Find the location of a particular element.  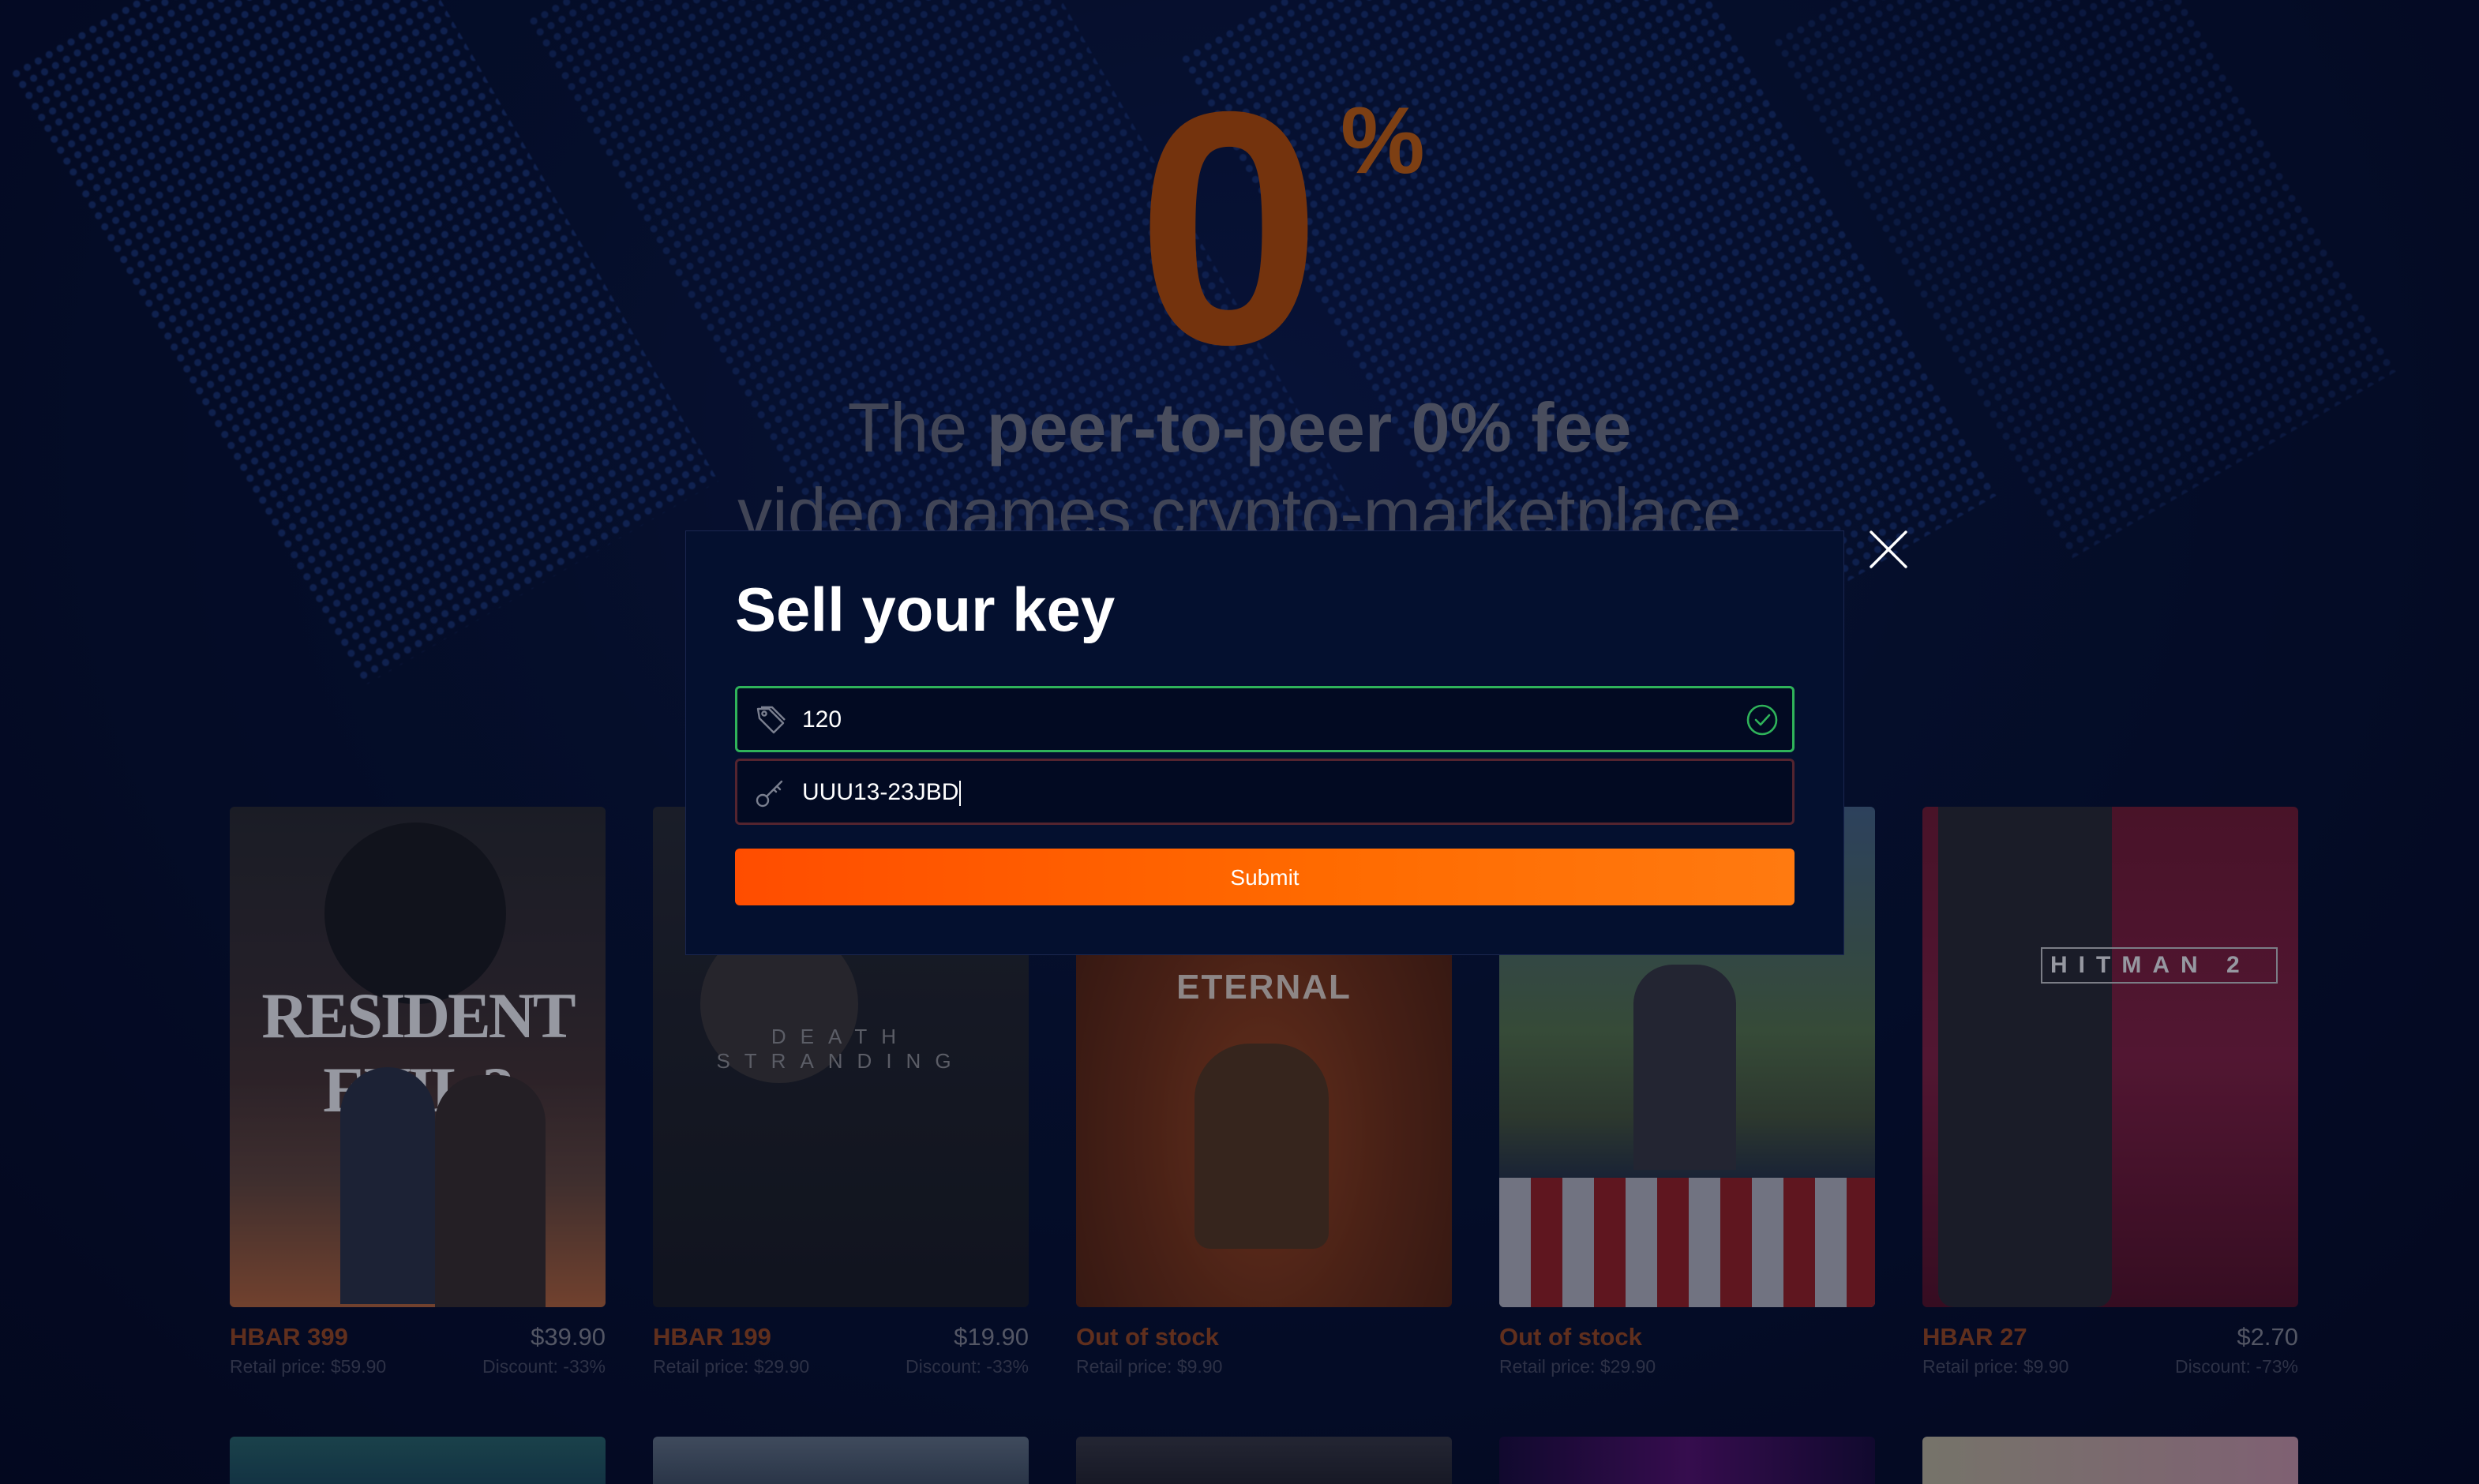

key-field: UUU13-23JBD is located at coordinates (1265, 792).